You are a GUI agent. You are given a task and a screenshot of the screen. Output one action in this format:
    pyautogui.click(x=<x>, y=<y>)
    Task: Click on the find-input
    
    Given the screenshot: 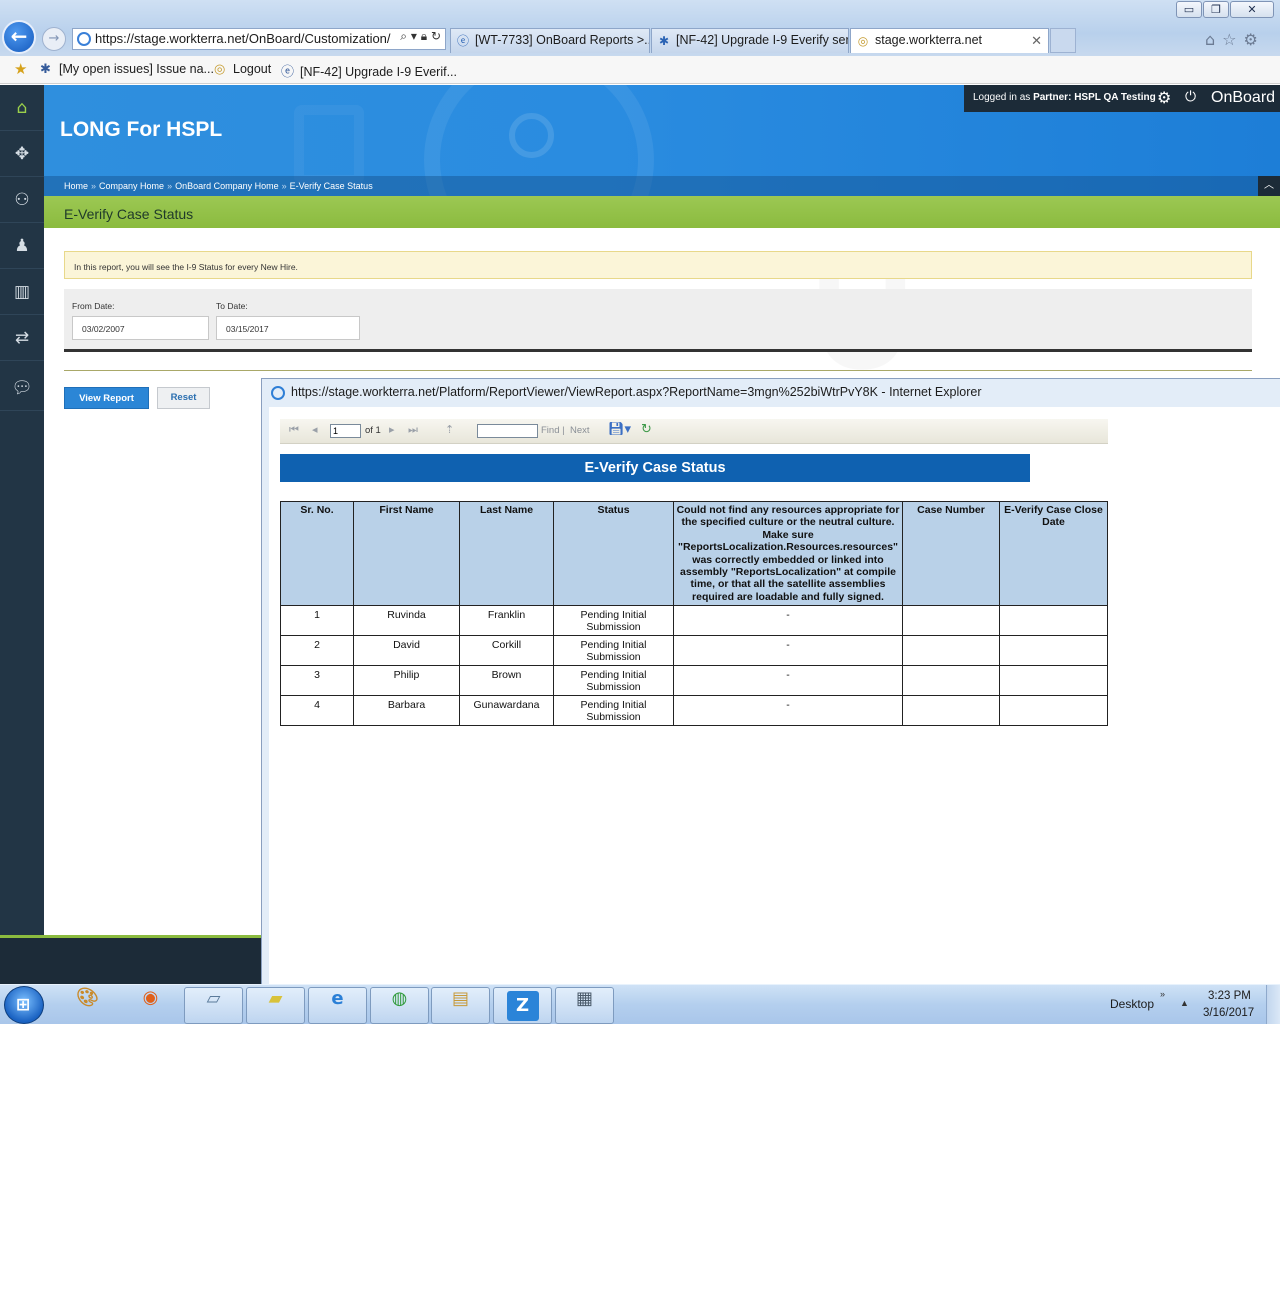 What is the action you would take?
    pyautogui.click(x=507, y=431)
    